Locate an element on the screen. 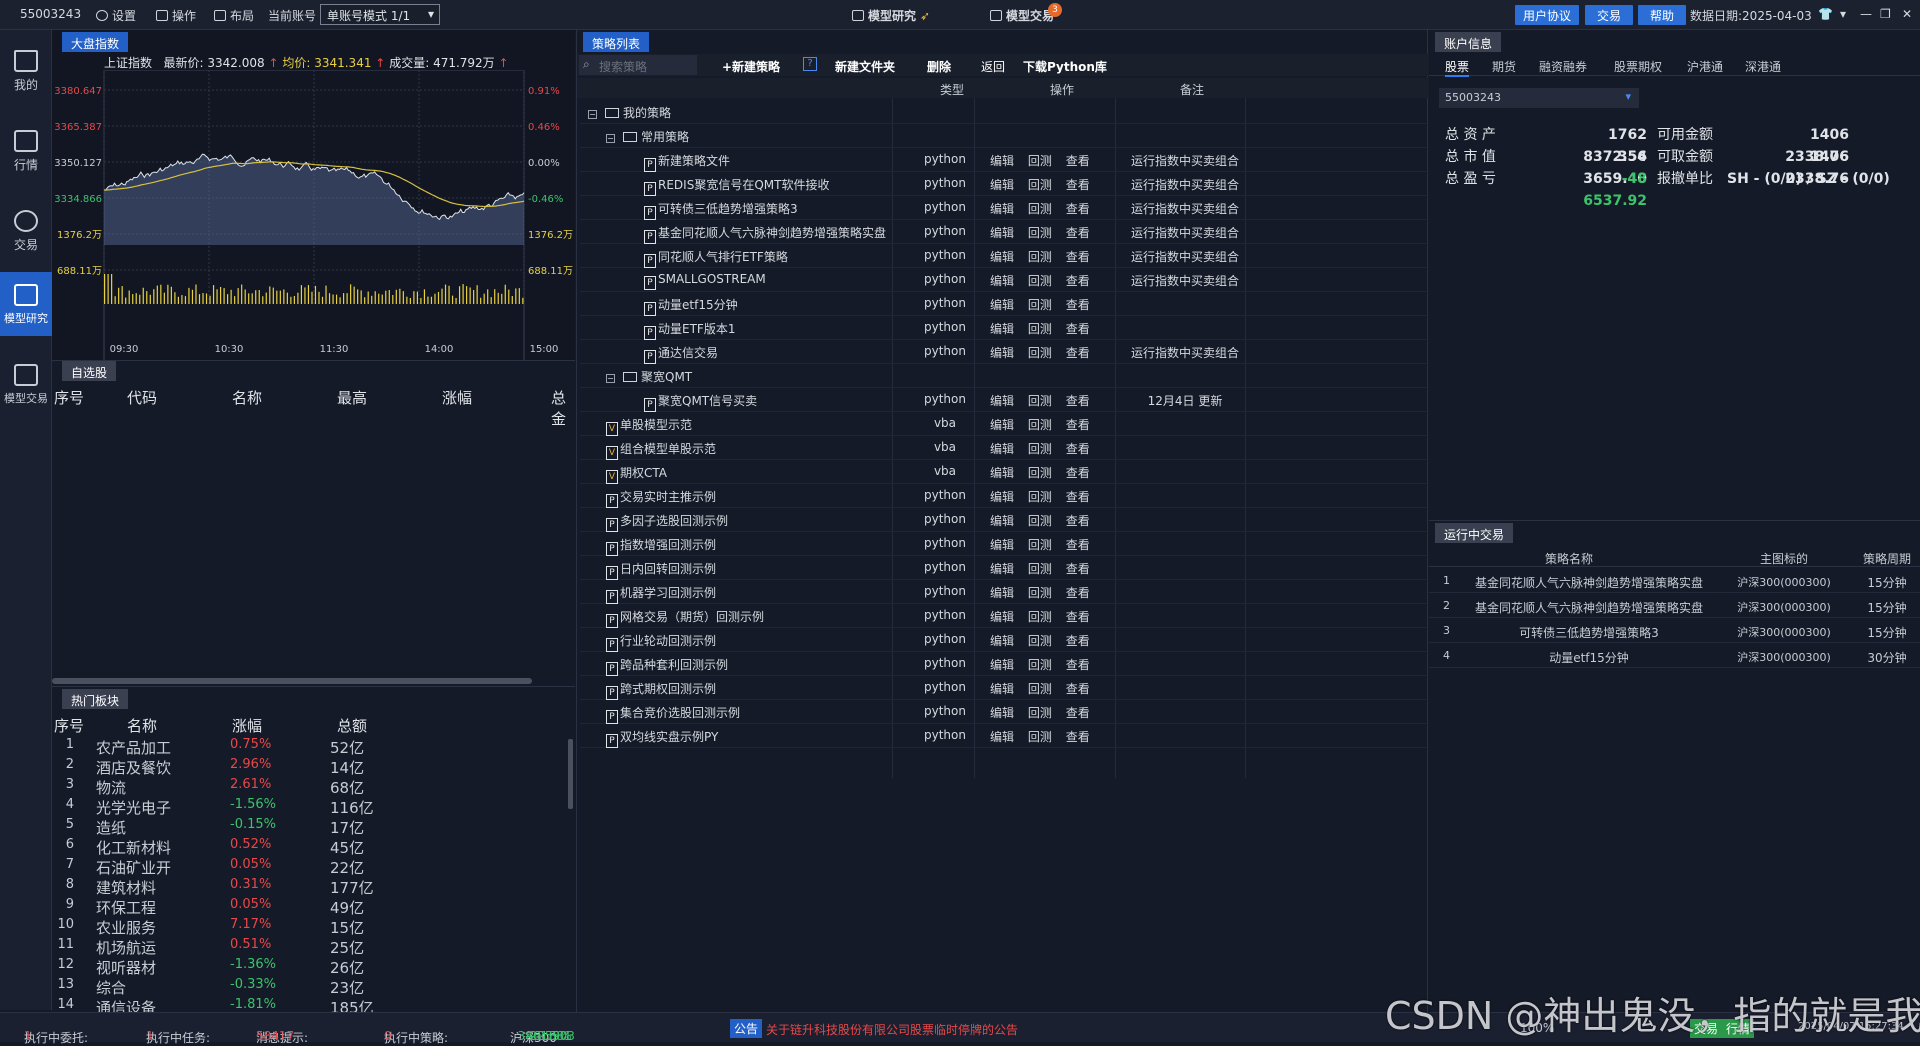  maximize-icon: ❐ is located at coordinates (1885, 14).